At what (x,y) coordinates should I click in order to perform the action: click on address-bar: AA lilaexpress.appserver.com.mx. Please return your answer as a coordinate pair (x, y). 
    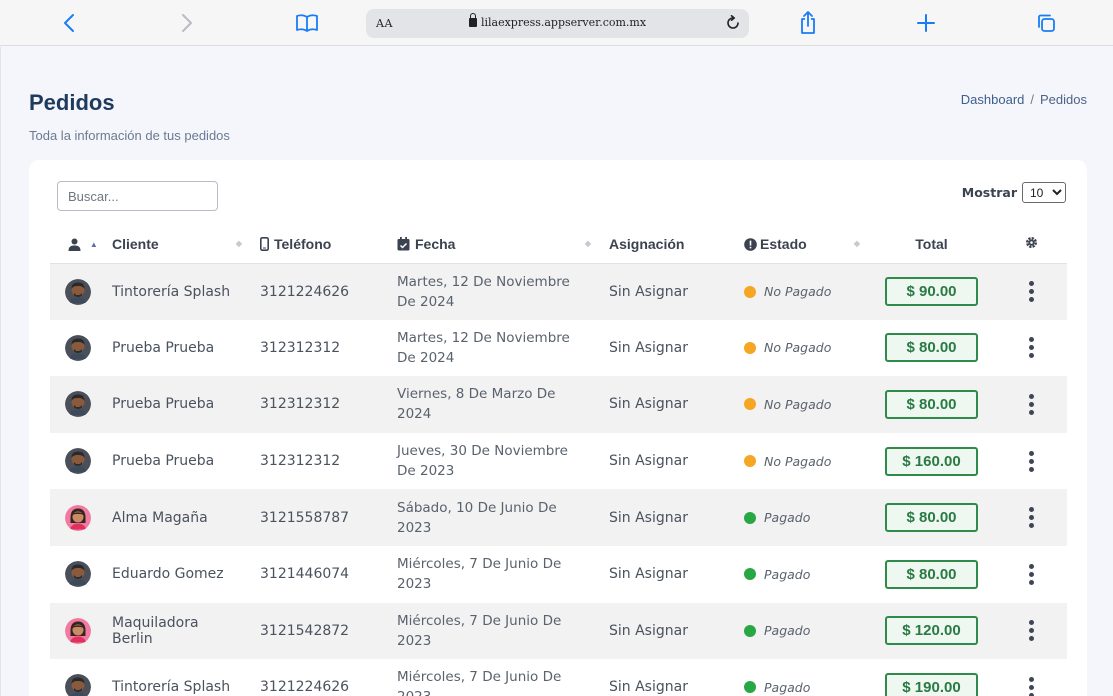
    Looking at the image, I should click on (557, 23).